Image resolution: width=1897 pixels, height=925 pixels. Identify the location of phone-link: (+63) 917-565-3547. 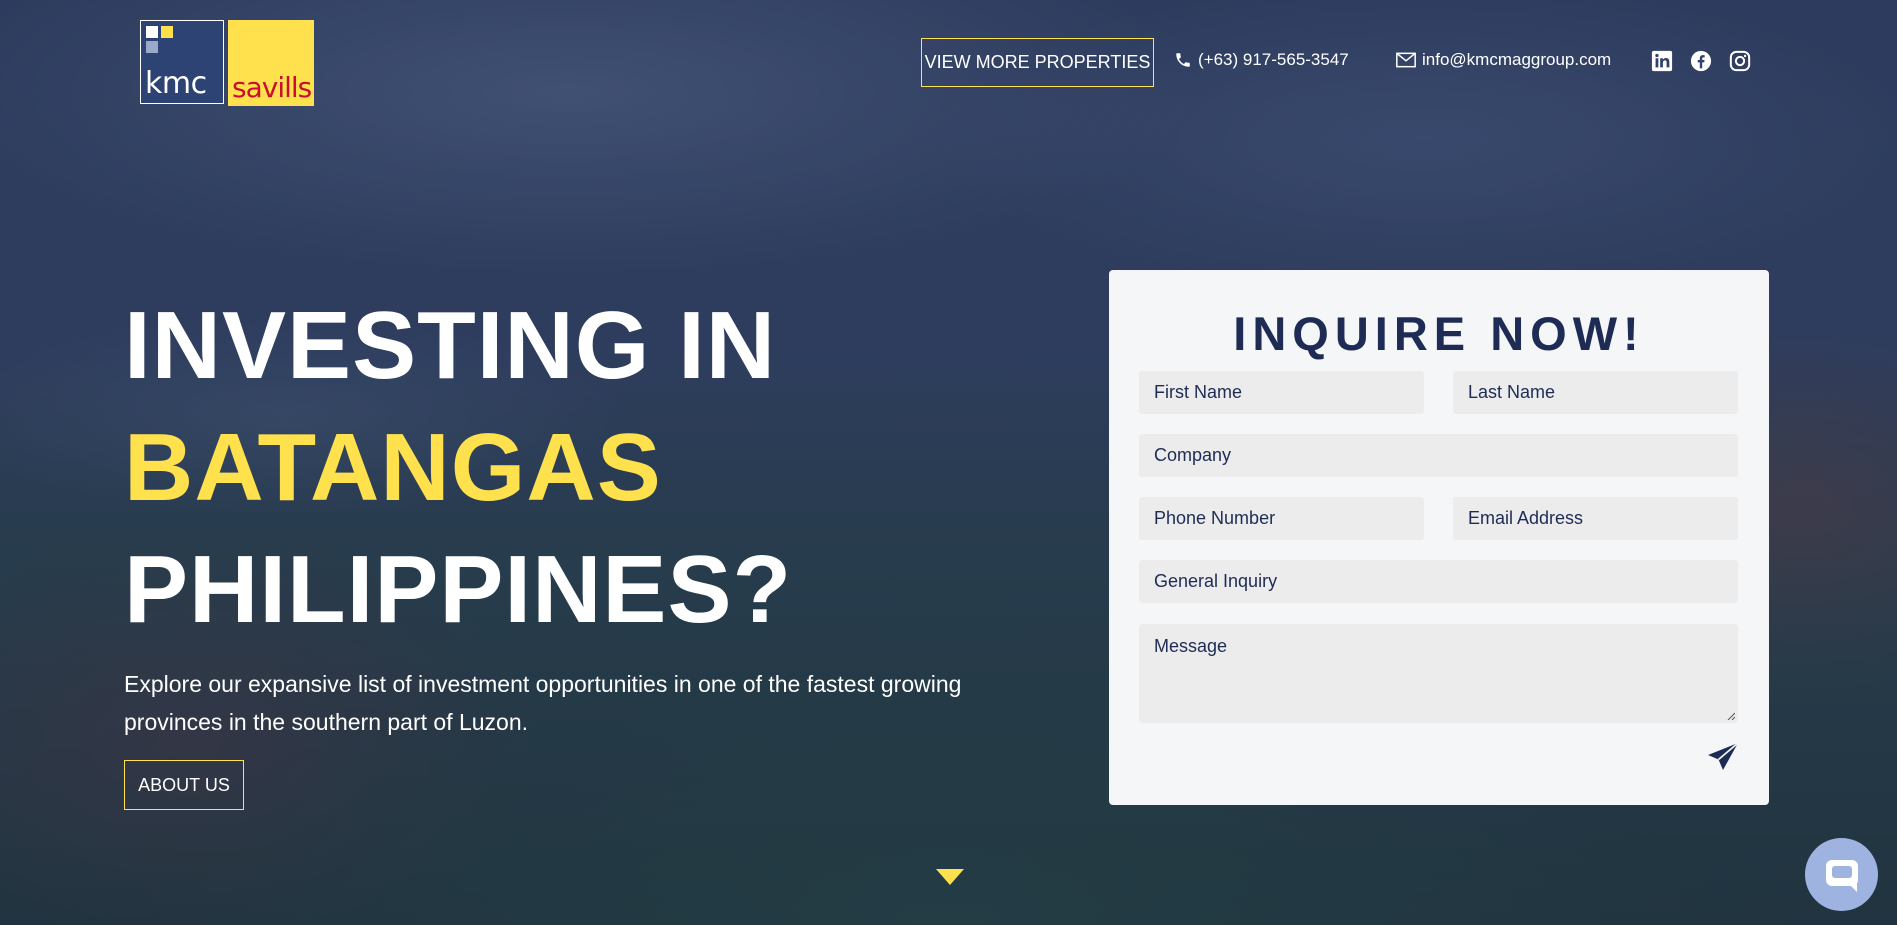
(1261, 60).